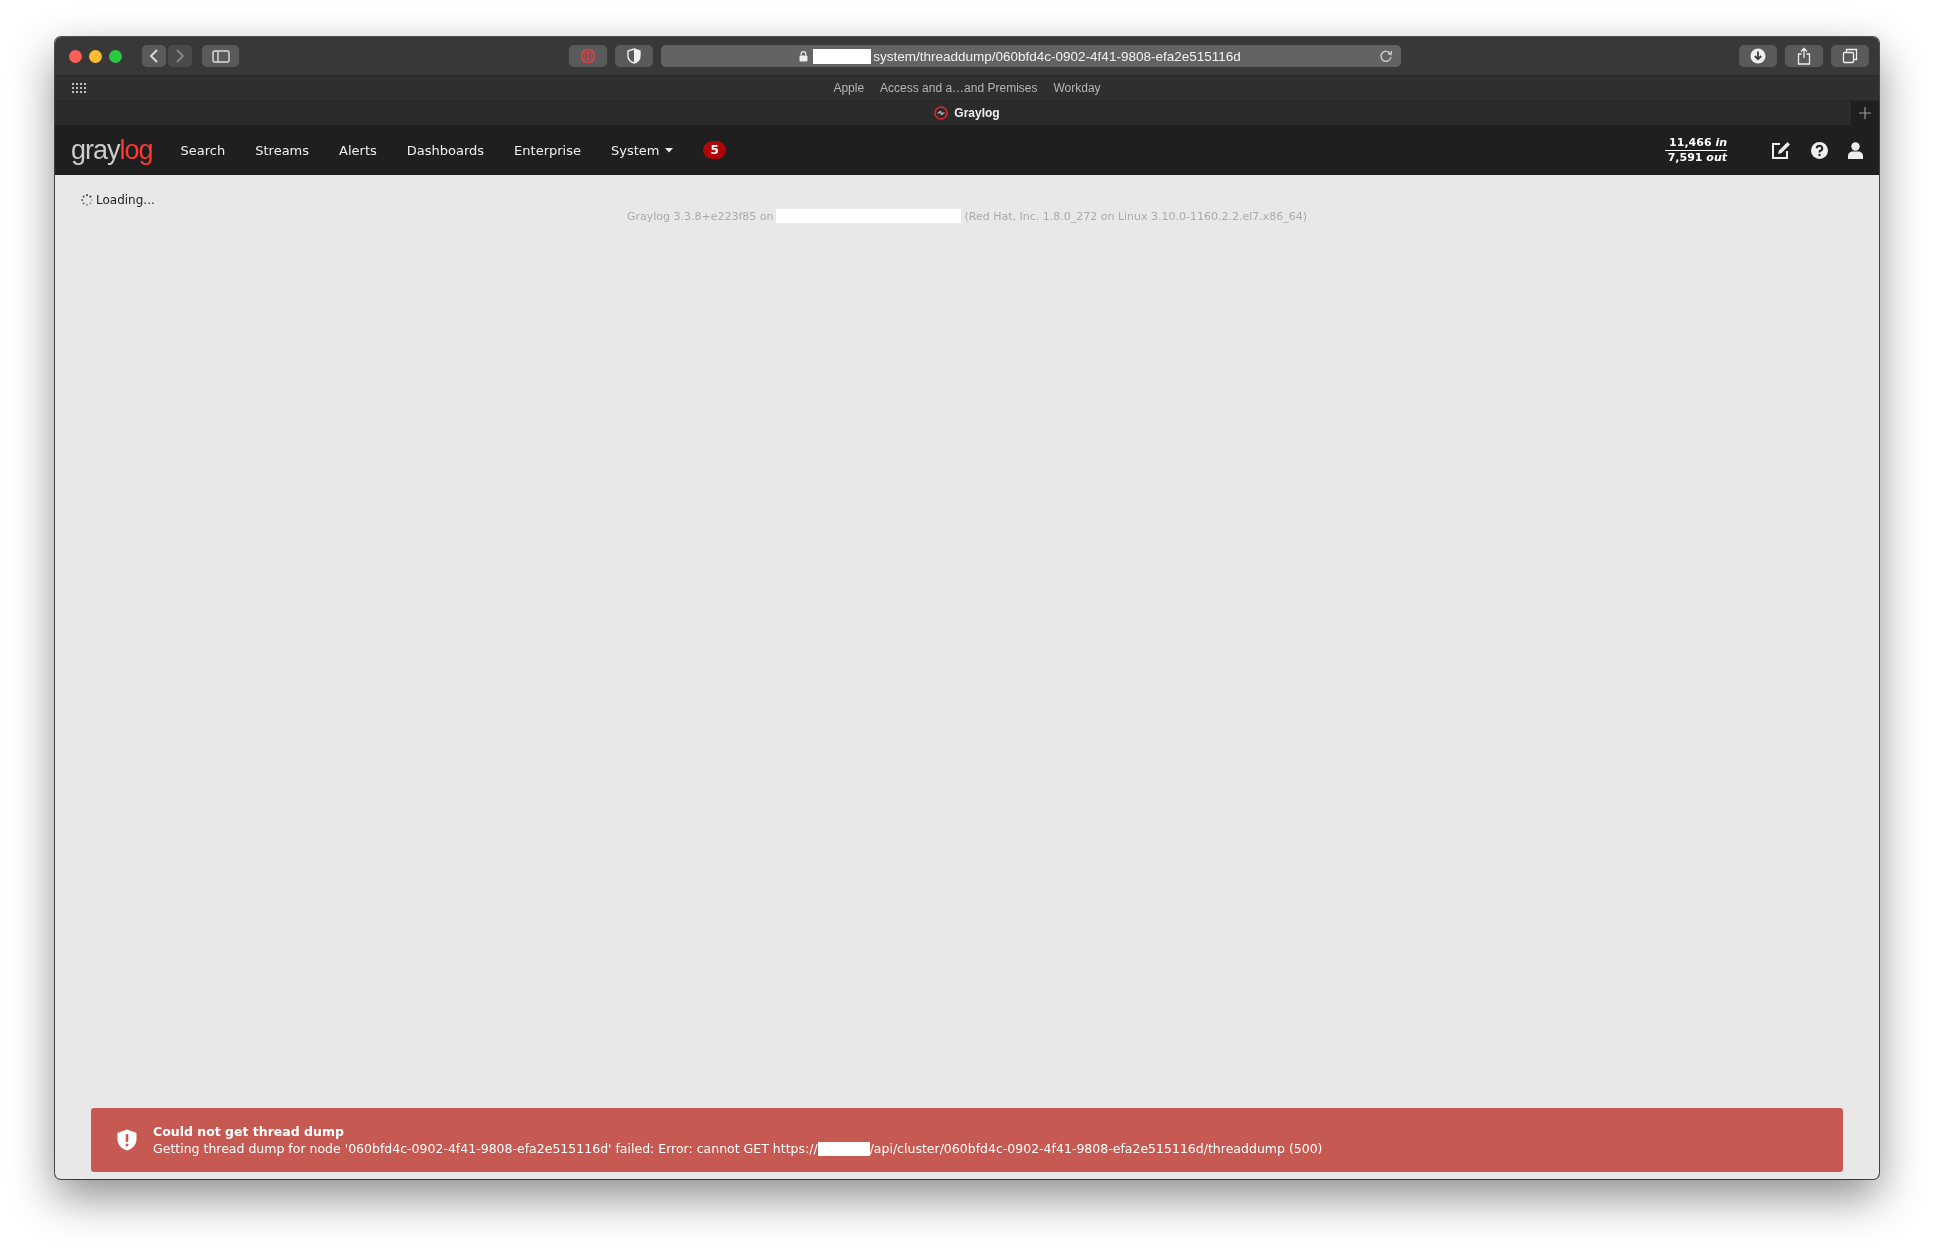  I want to click on password-extension-button, so click(588, 56).